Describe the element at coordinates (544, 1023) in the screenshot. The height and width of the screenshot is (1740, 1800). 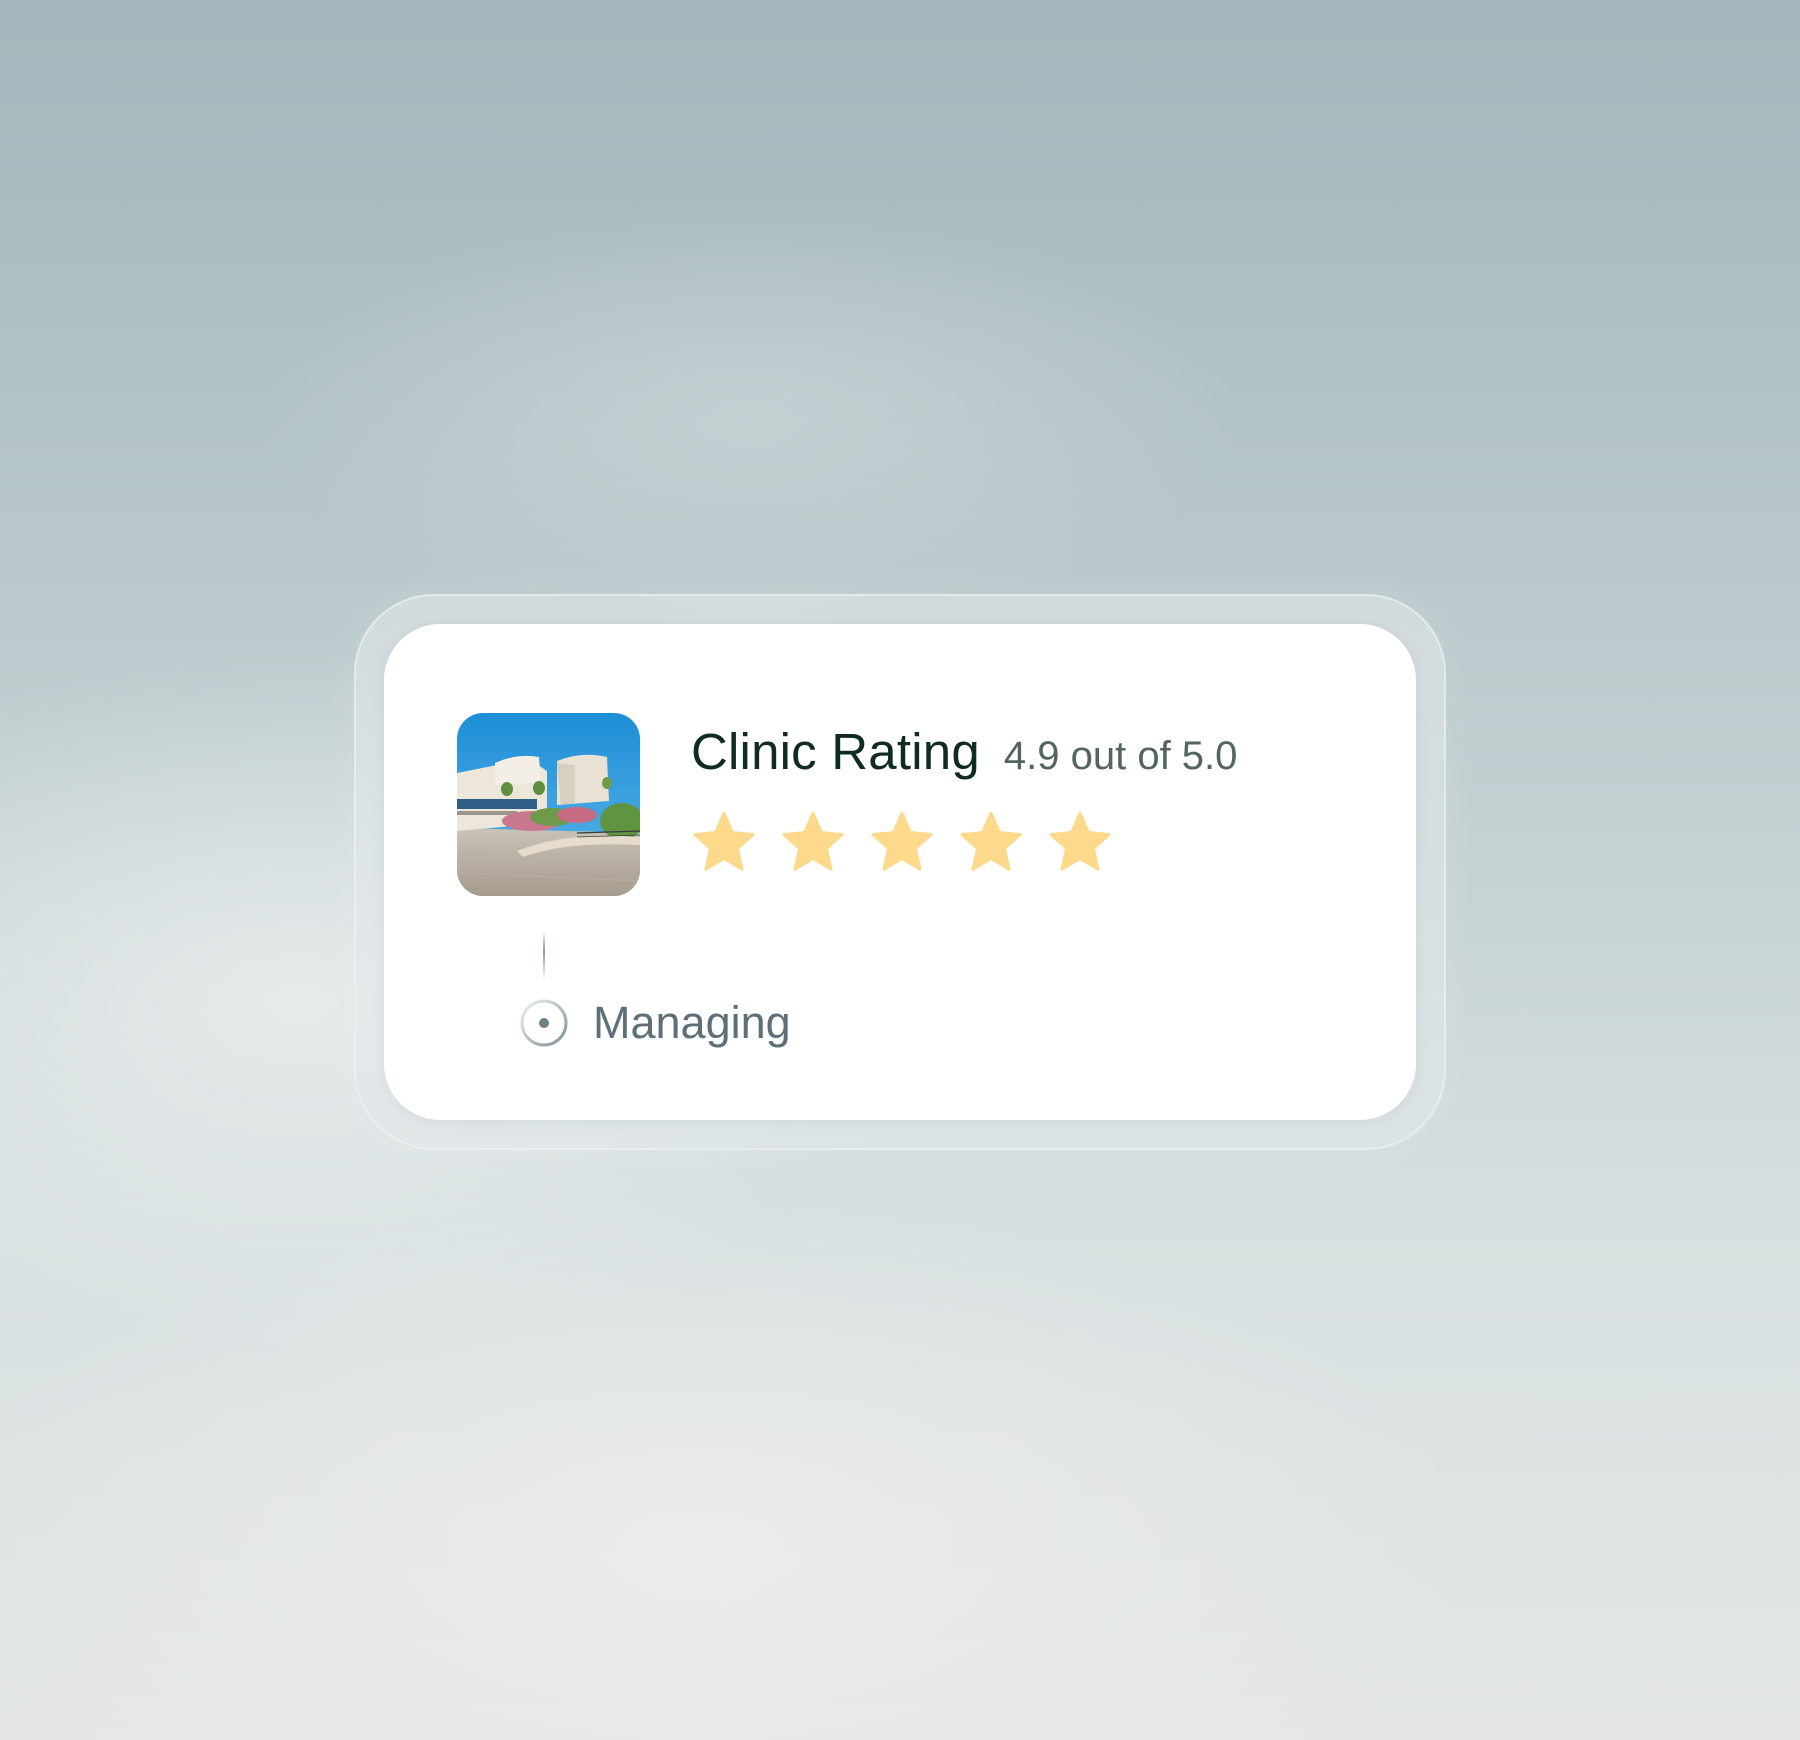
I see `radio-dot-icon` at that location.